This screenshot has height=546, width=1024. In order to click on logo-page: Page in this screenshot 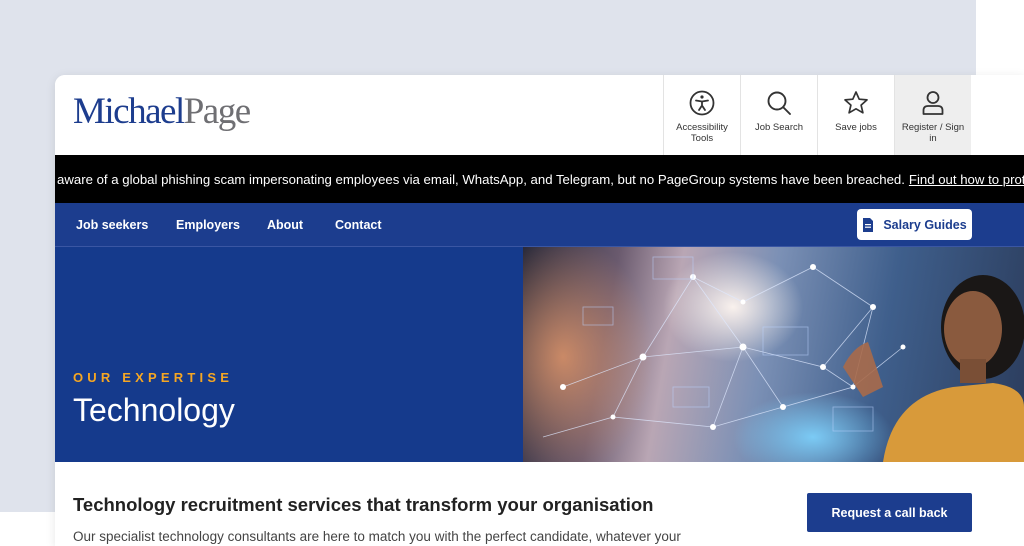, I will do `click(217, 111)`.